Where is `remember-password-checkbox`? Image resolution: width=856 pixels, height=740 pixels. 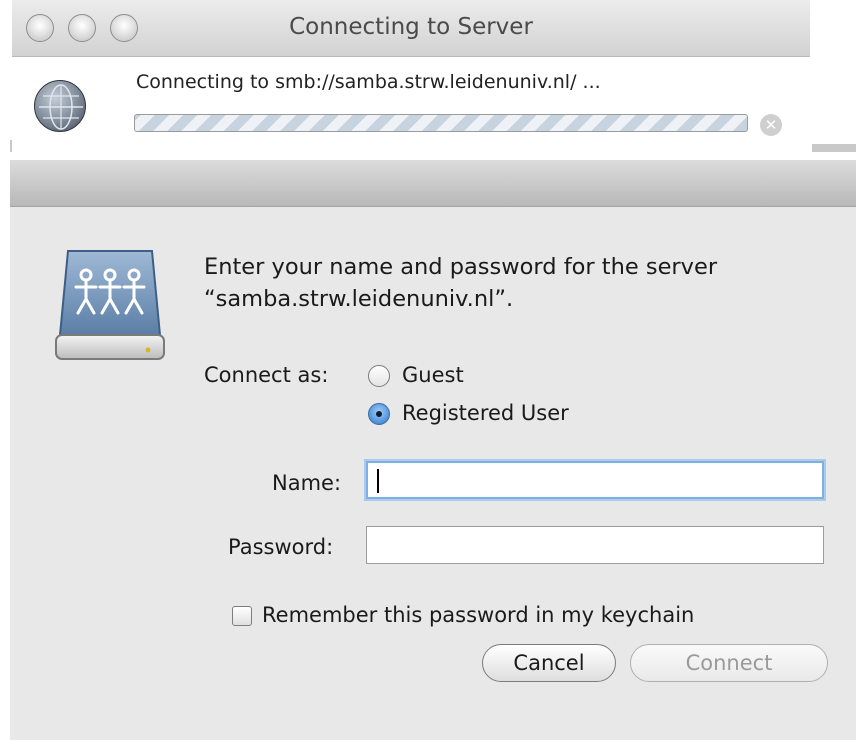 remember-password-checkbox is located at coordinates (242, 616).